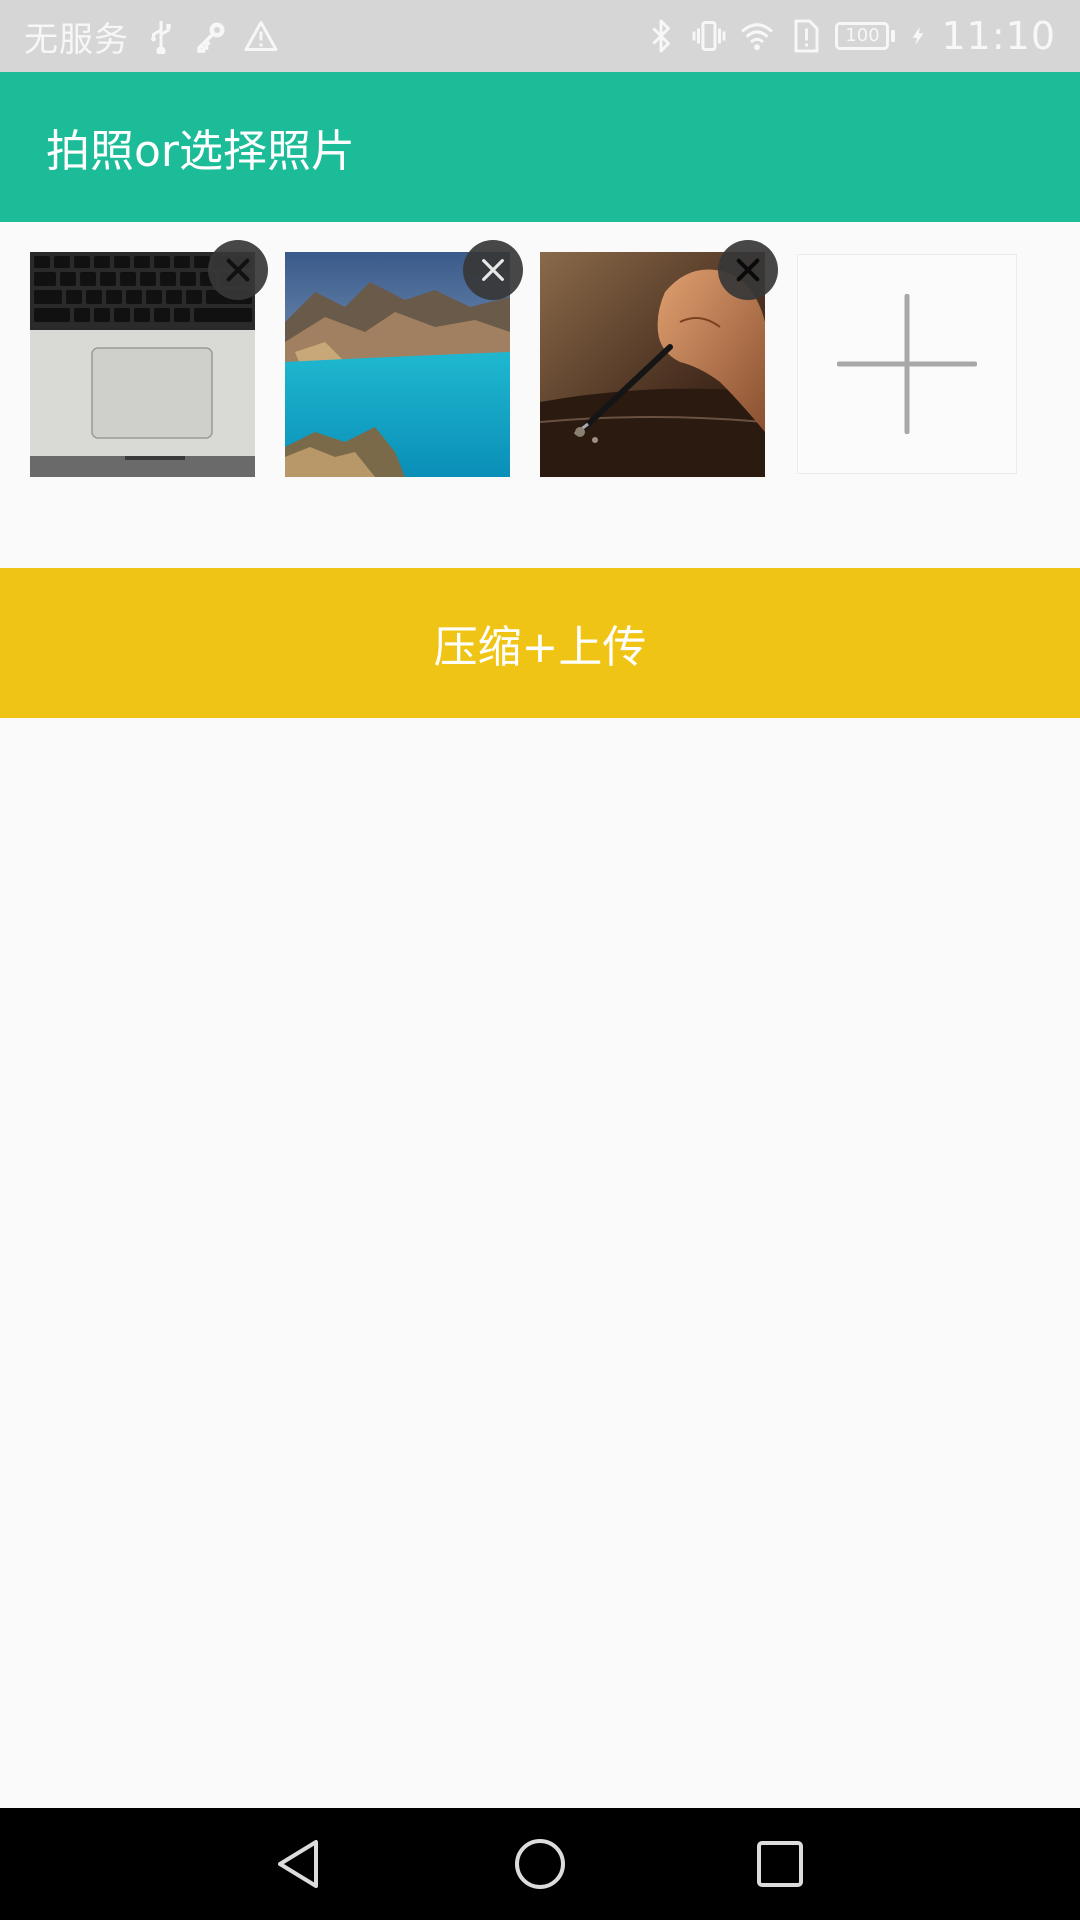 This screenshot has height=1920, width=1080. Describe the element at coordinates (918, 36) in the screenshot. I see `charging-icon` at that location.